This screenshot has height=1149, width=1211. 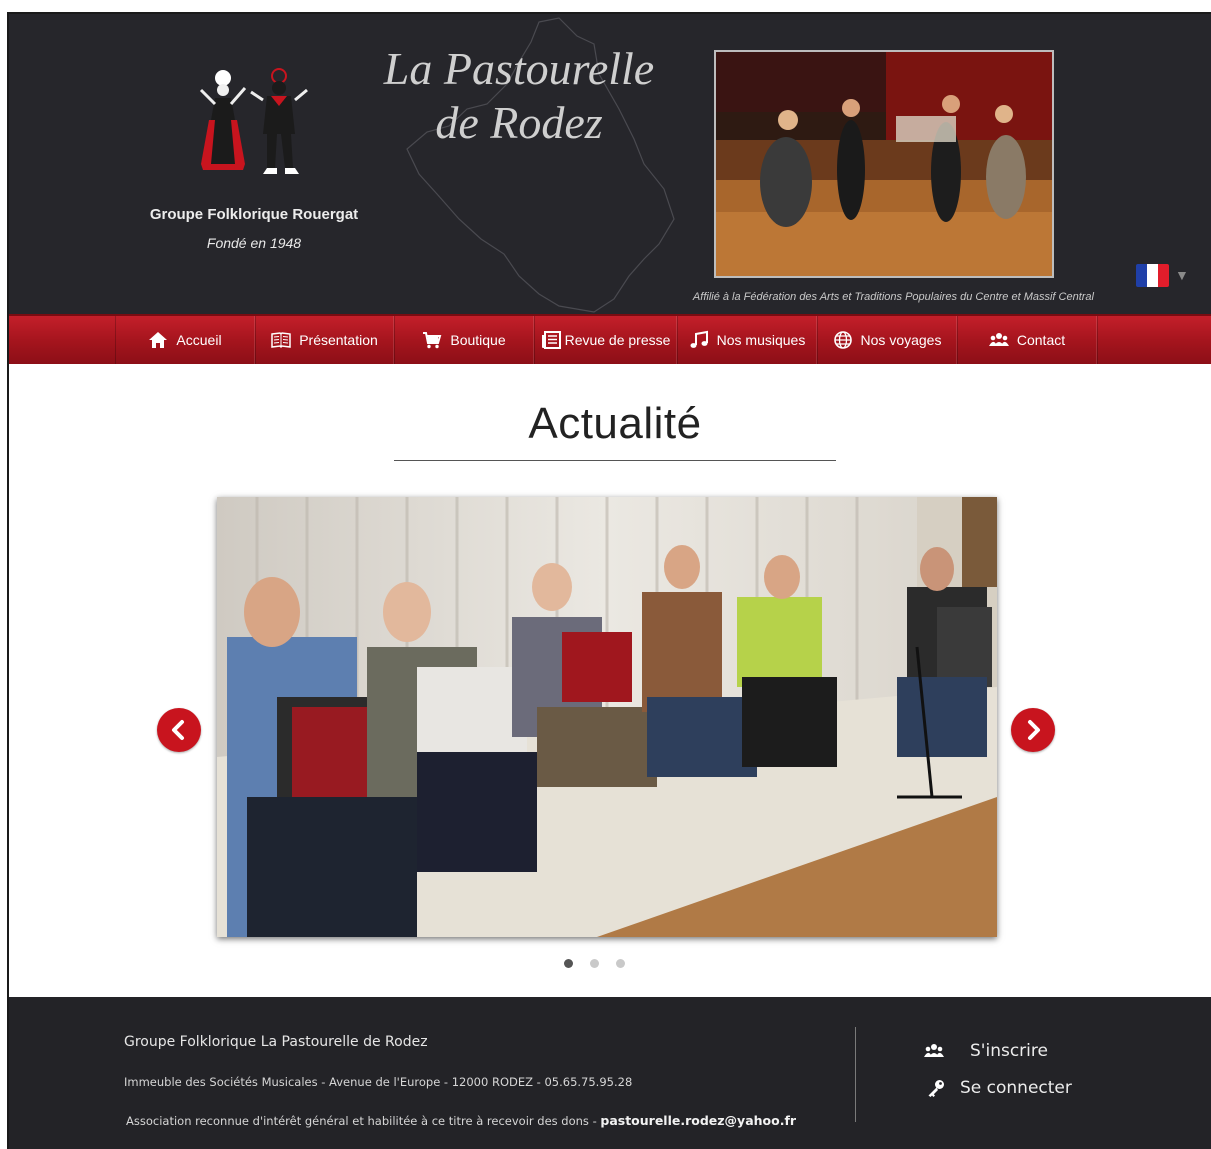 What do you see at coordinates (1182, 275) in the screenshot?
I see `language-dropdown-caret-icon: ▼` at bounding box center [1182, 275].